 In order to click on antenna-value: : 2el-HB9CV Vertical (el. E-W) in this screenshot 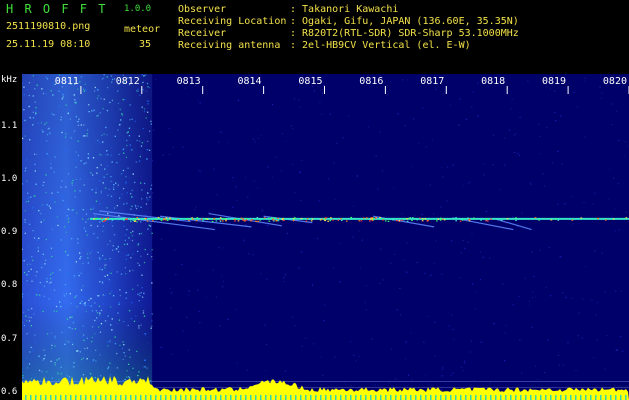, I will do `click(380, 45)`.